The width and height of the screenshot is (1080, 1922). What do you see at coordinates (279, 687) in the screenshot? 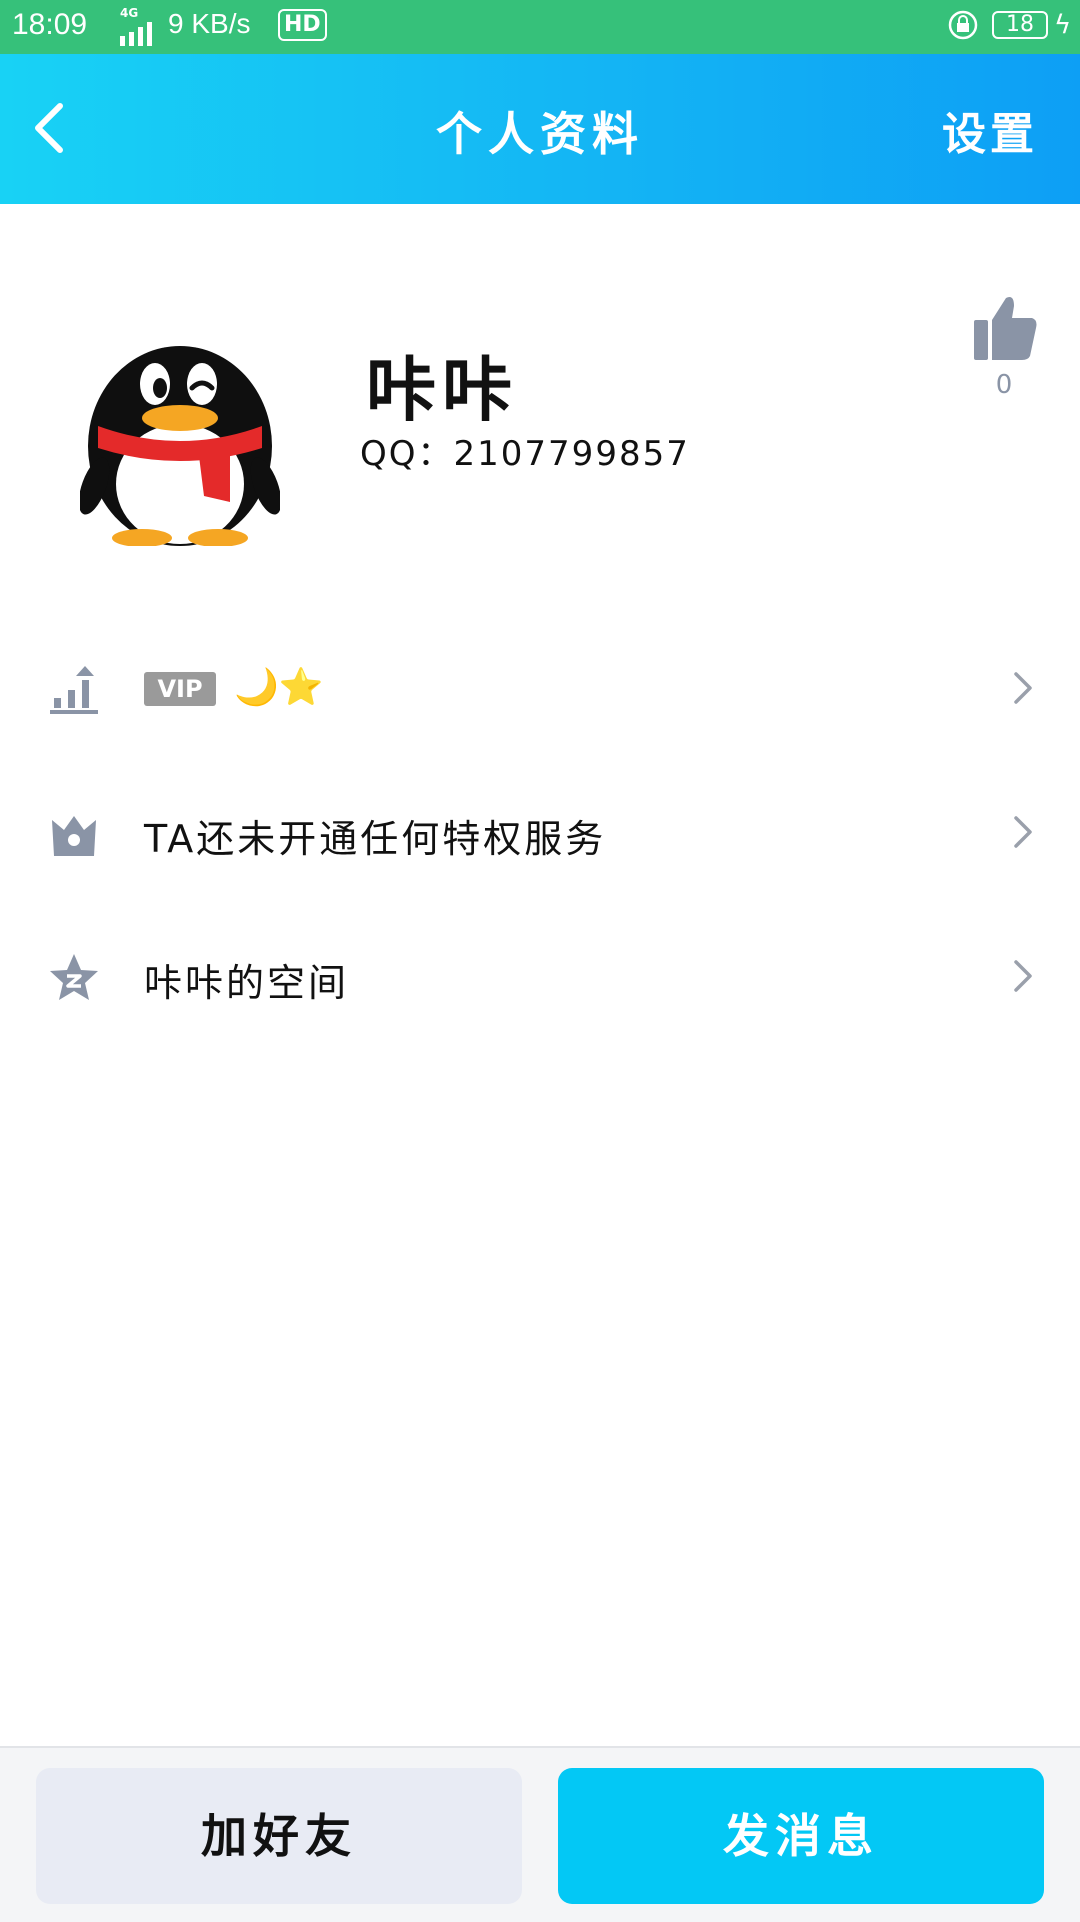
I see `vip-level-icons: 🌙⭐` at bounding box center [279, 687].